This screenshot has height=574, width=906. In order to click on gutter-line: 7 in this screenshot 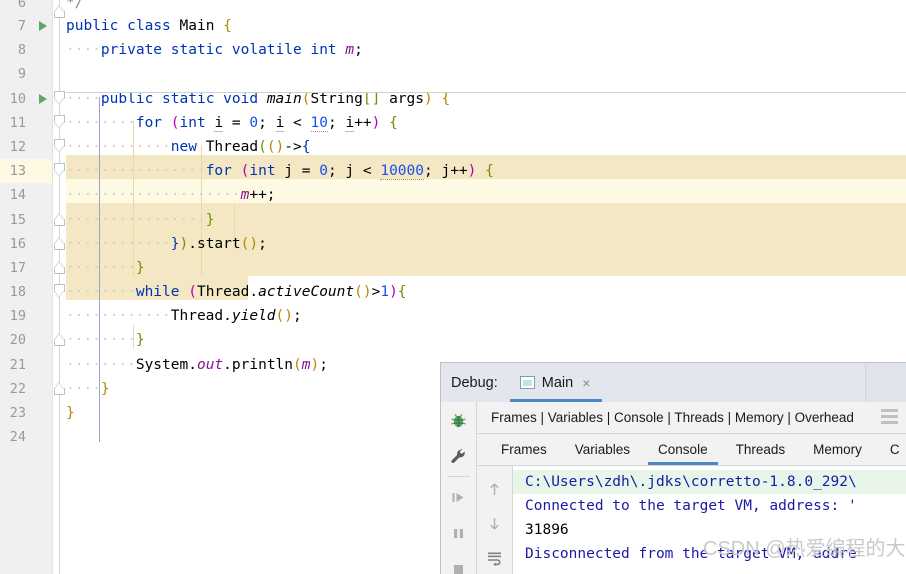, I will do `click(26, 26)`.